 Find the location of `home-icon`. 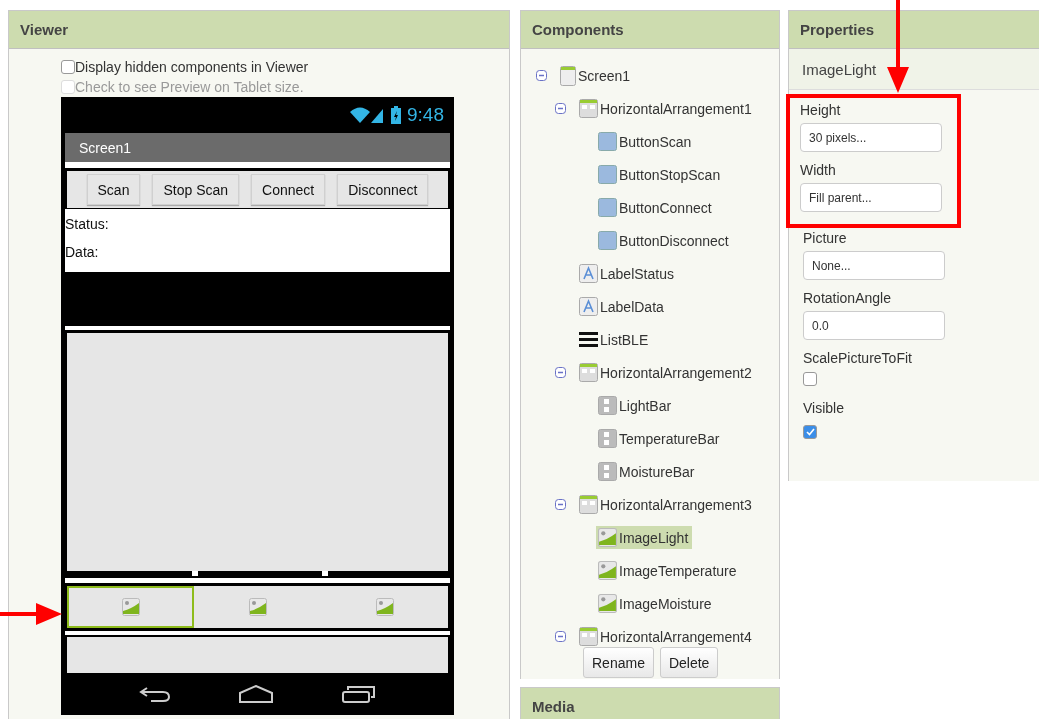

home-icon is located at coordinates (256, 694).